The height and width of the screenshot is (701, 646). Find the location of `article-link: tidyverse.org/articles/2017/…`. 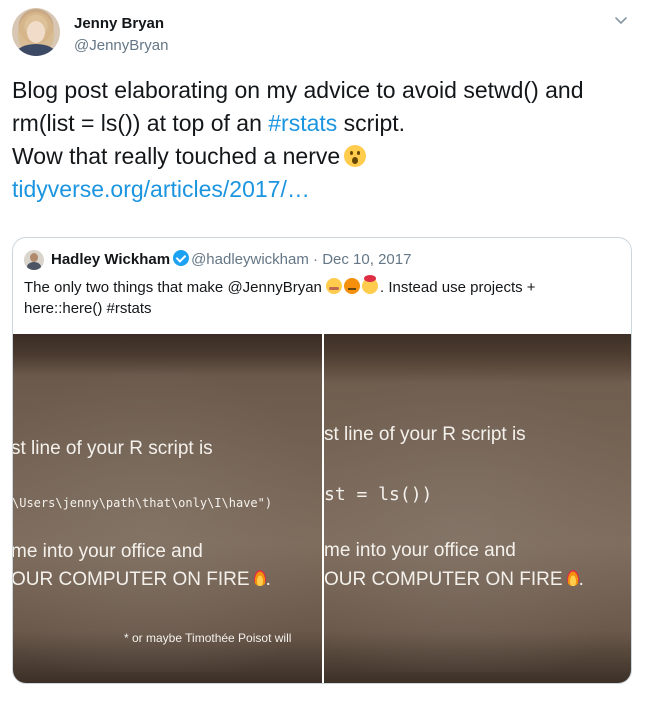

article-link: tidyverse.org/articles/2017/… is located at coordinates (323, 189).